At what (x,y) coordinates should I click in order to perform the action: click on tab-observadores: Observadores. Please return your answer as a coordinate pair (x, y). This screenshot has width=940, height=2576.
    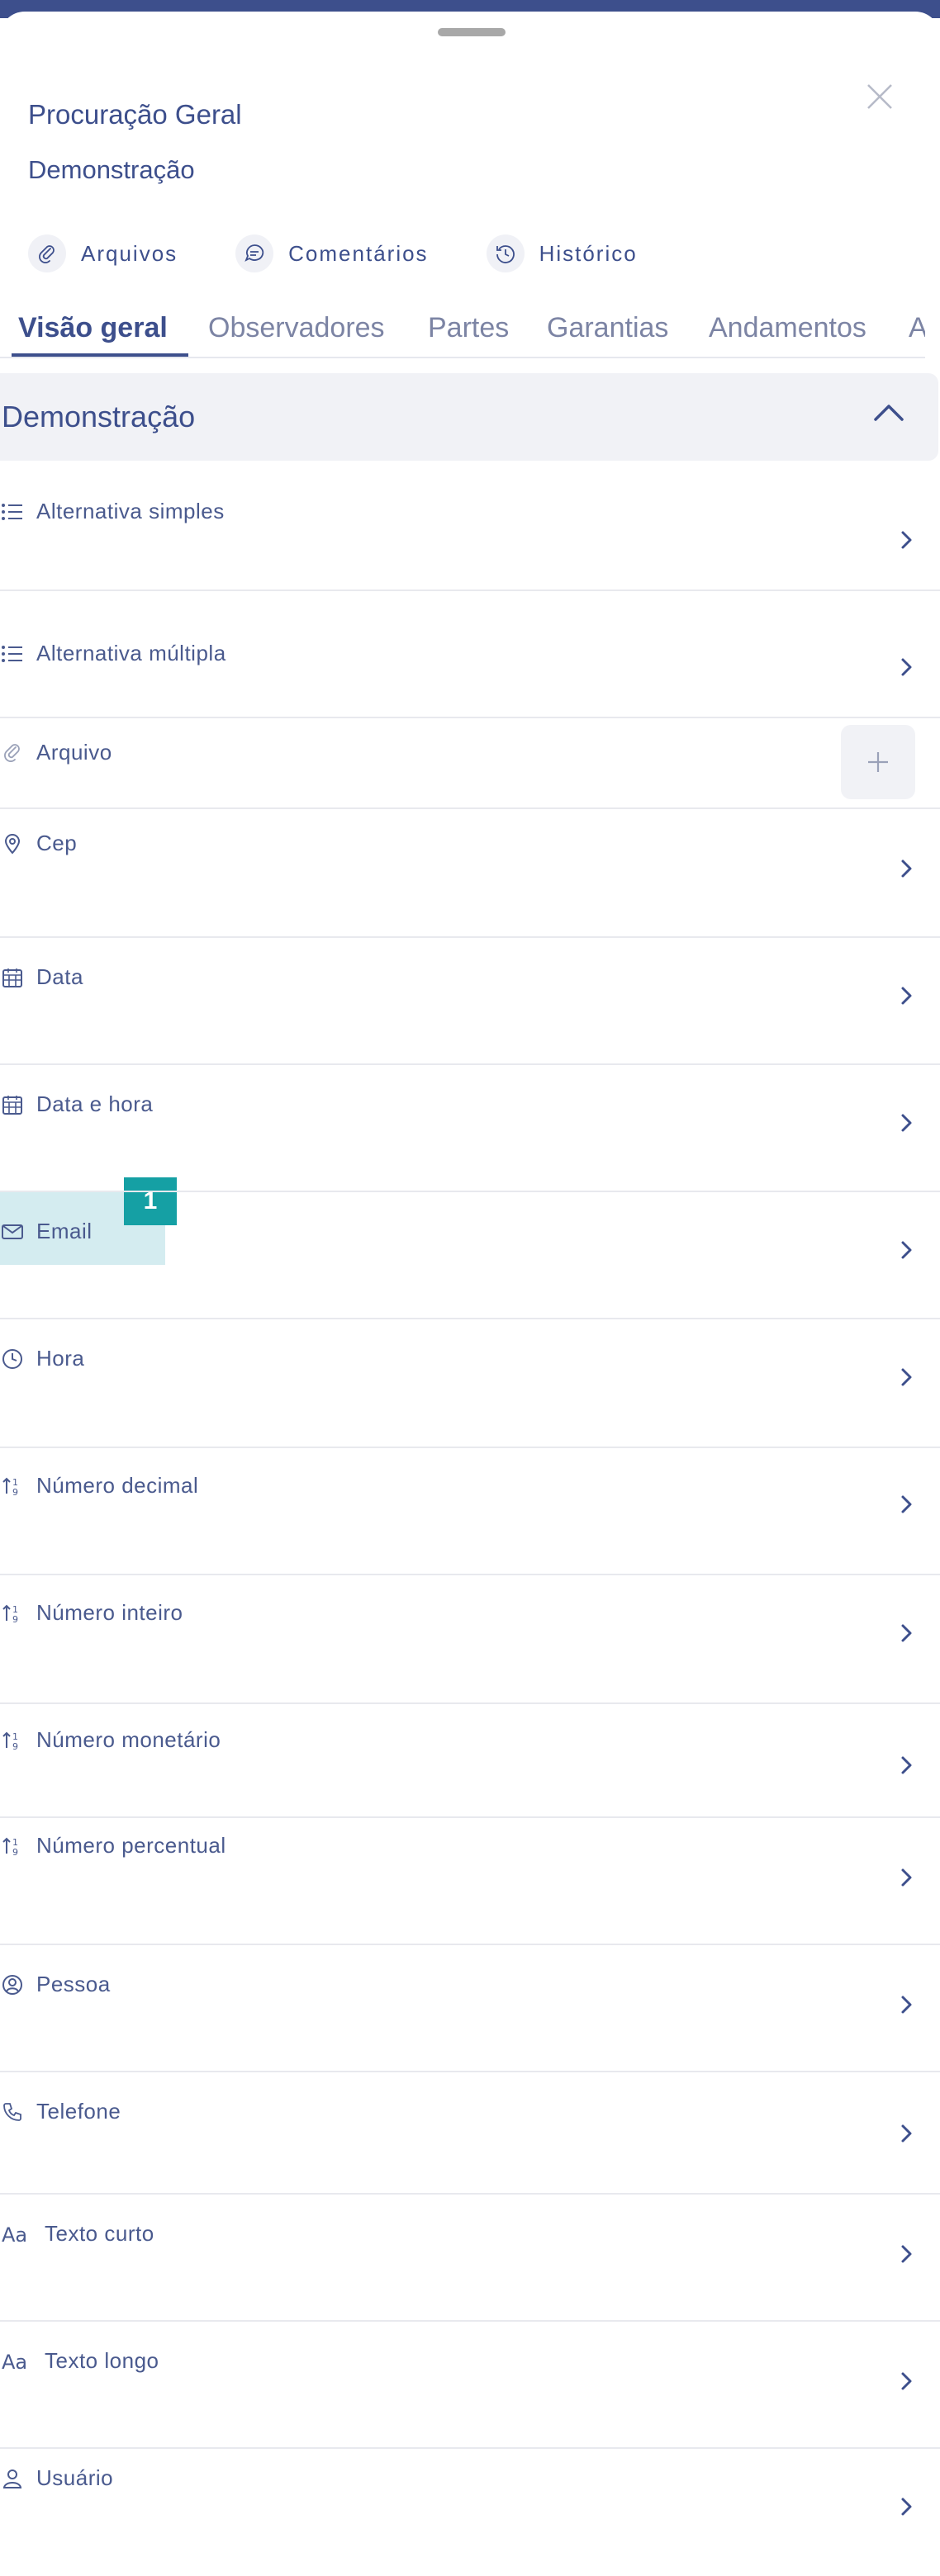
    Looking at the image, I should click on (297, 328).